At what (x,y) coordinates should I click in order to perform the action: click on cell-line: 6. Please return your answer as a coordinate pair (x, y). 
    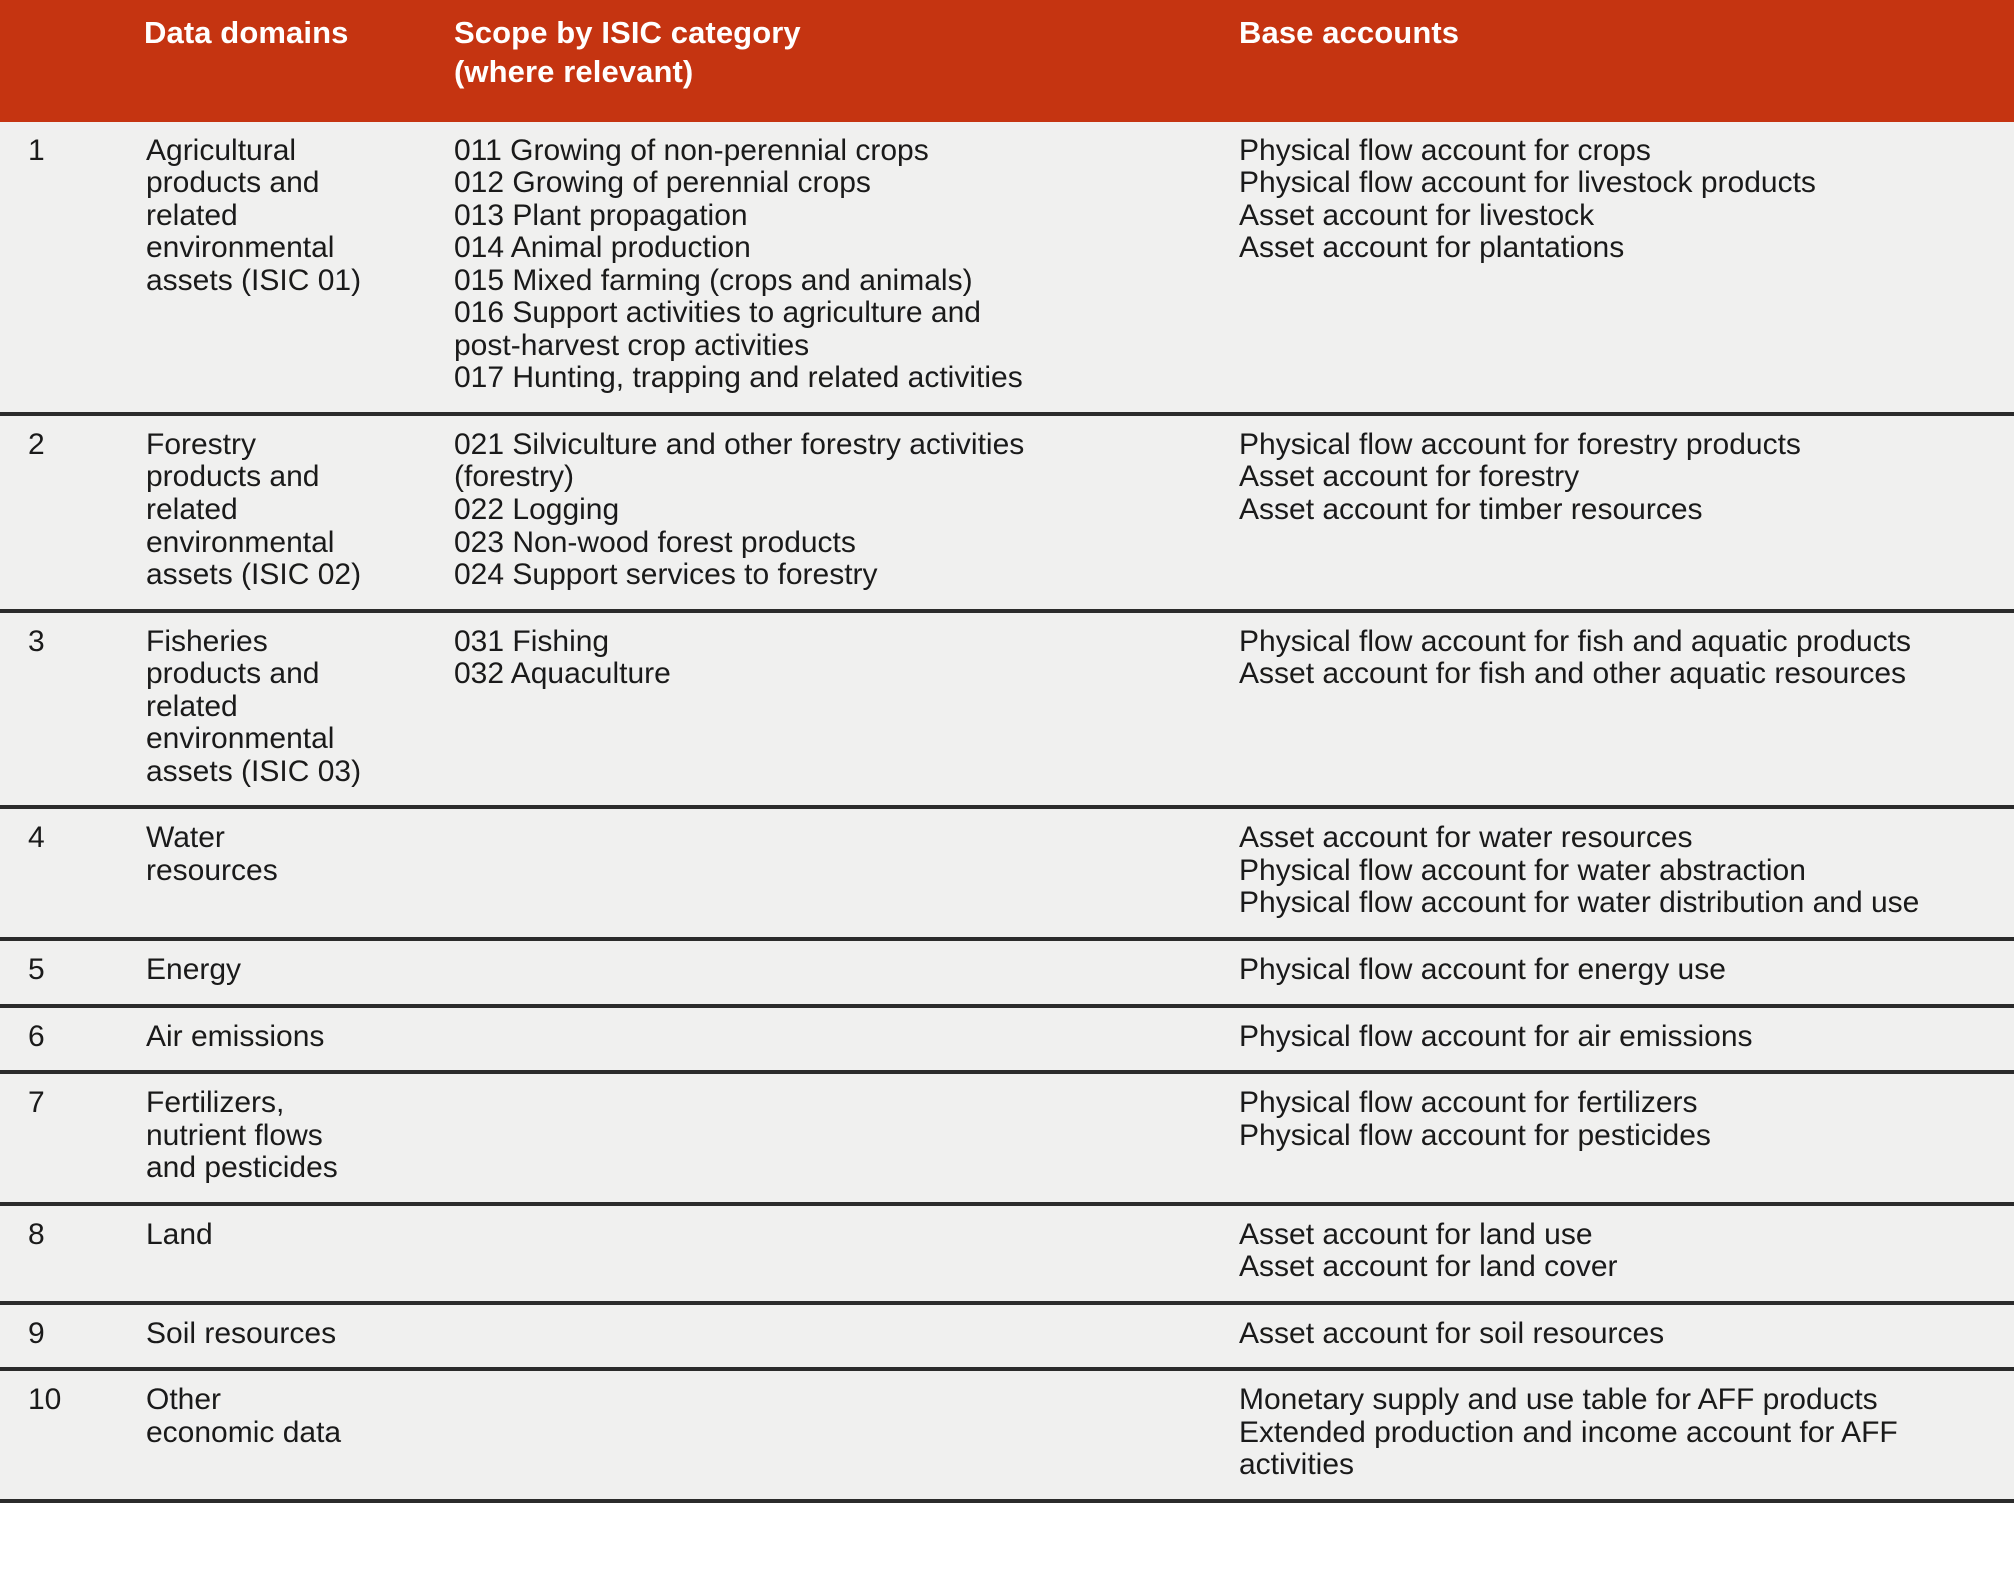
    Looking at the image, I should click on (36, 1036).